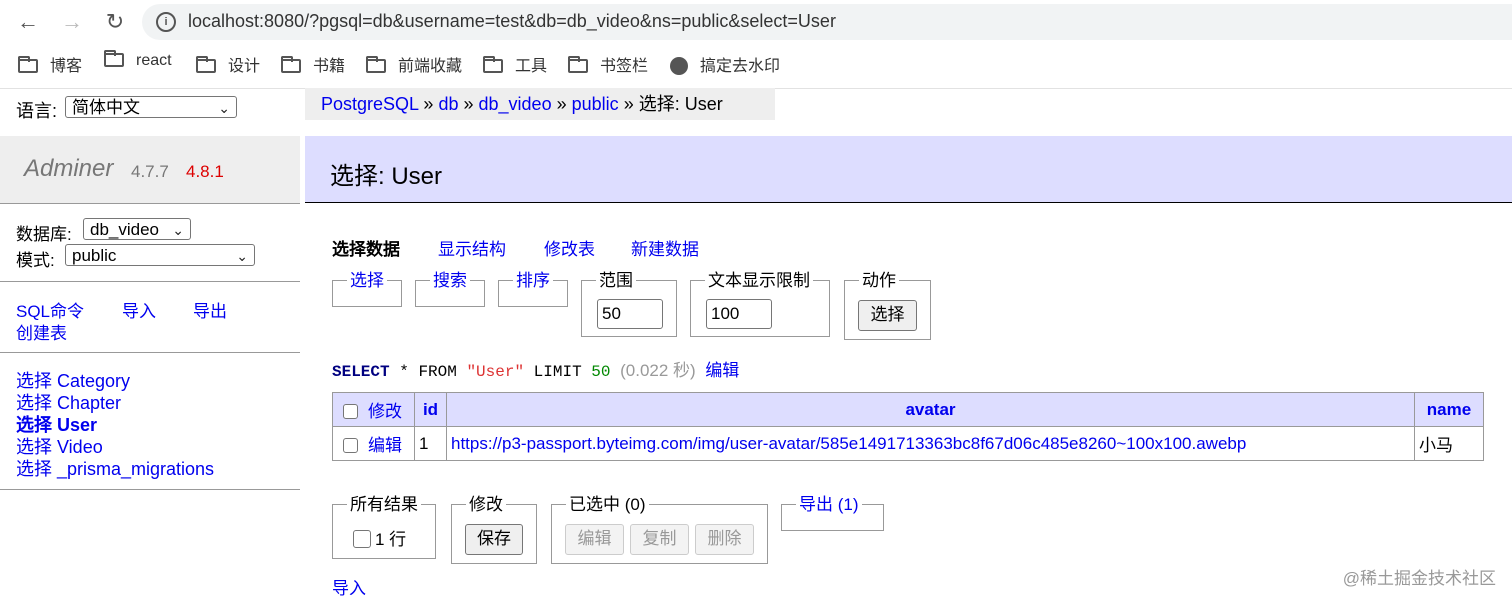 Image resolution: width=1512 pixels, height=603 pixels. I want to click on create-table-link: 创建表, so click(41, 331).